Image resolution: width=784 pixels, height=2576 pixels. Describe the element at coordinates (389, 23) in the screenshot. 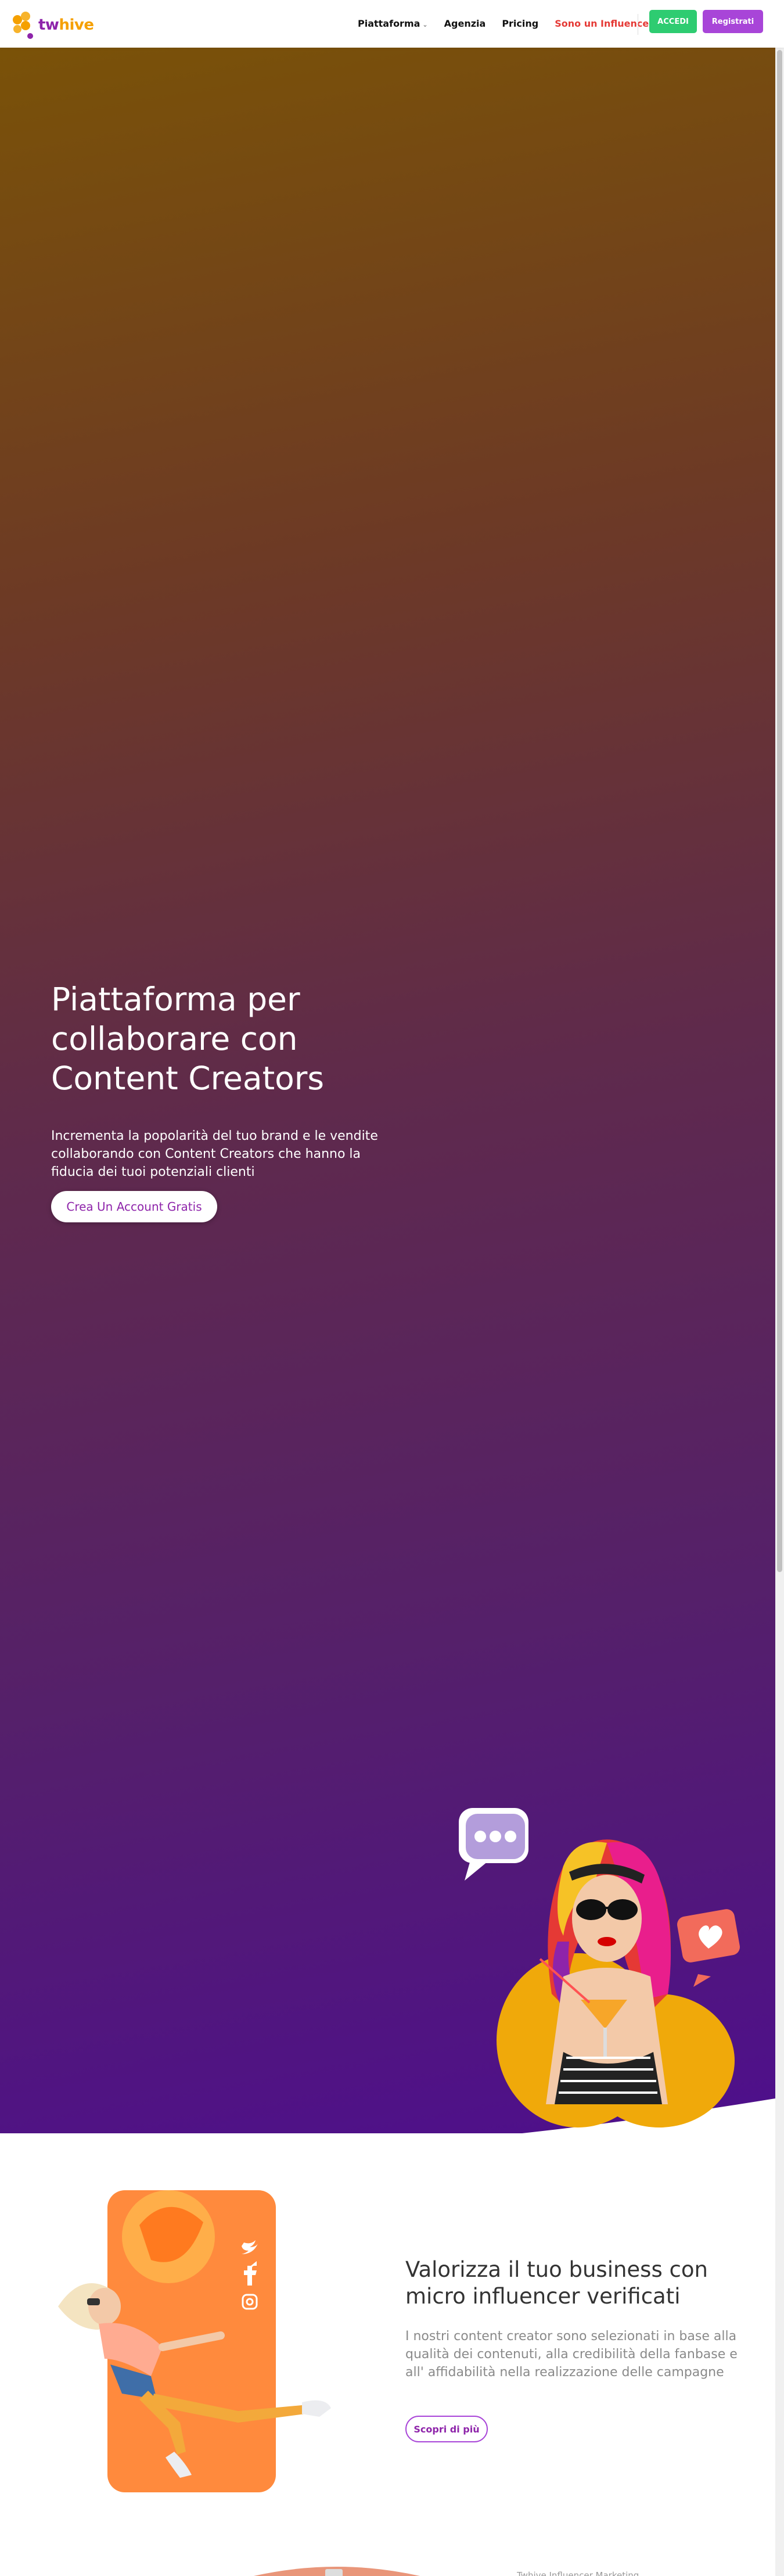

I see `nav-link-piattaforma-label: Piattaforma` at that location.